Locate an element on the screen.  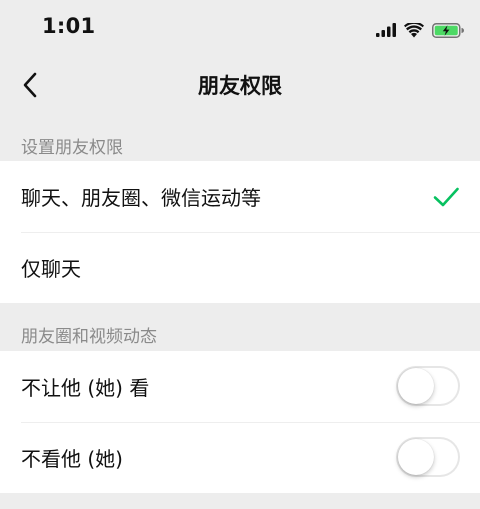
option-label: 聊天、朋友圈、微信运动等 is located at coordinates (141, 198).